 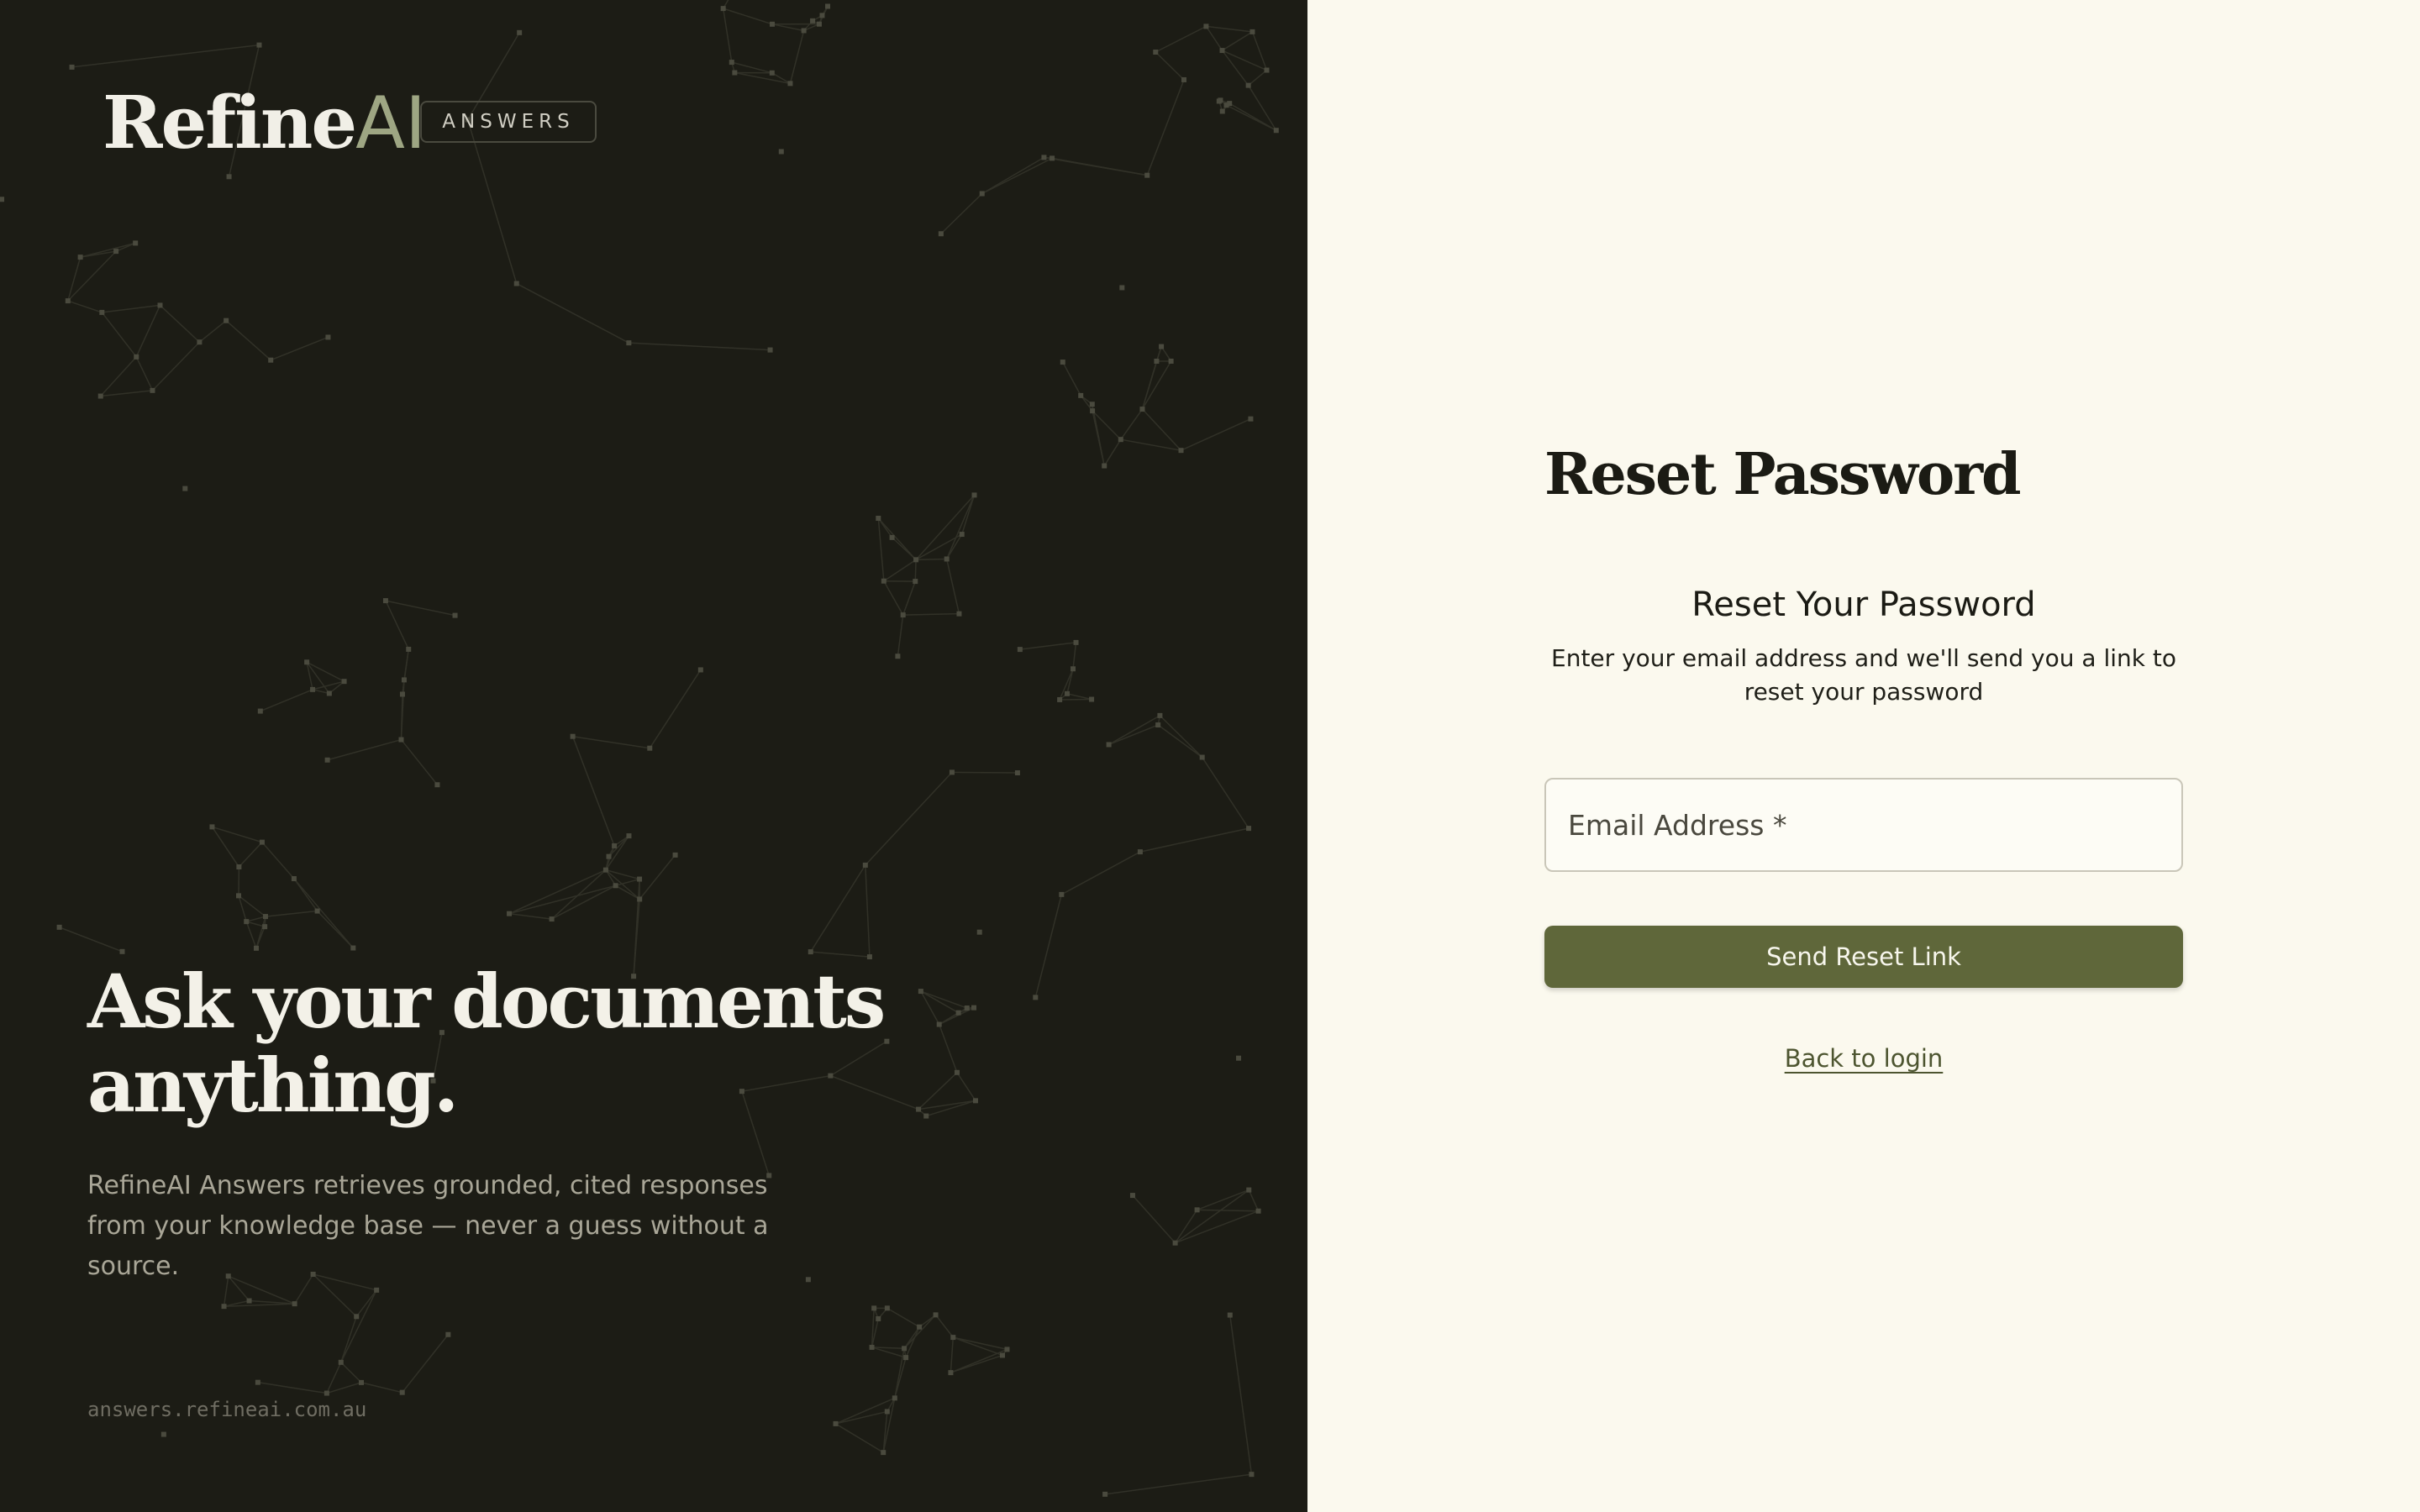 What do you see at coordinates (1863, 1058) in the screenshot?
I see `back-to-login-link: Back to login` at bounding box center [1863, 1058].